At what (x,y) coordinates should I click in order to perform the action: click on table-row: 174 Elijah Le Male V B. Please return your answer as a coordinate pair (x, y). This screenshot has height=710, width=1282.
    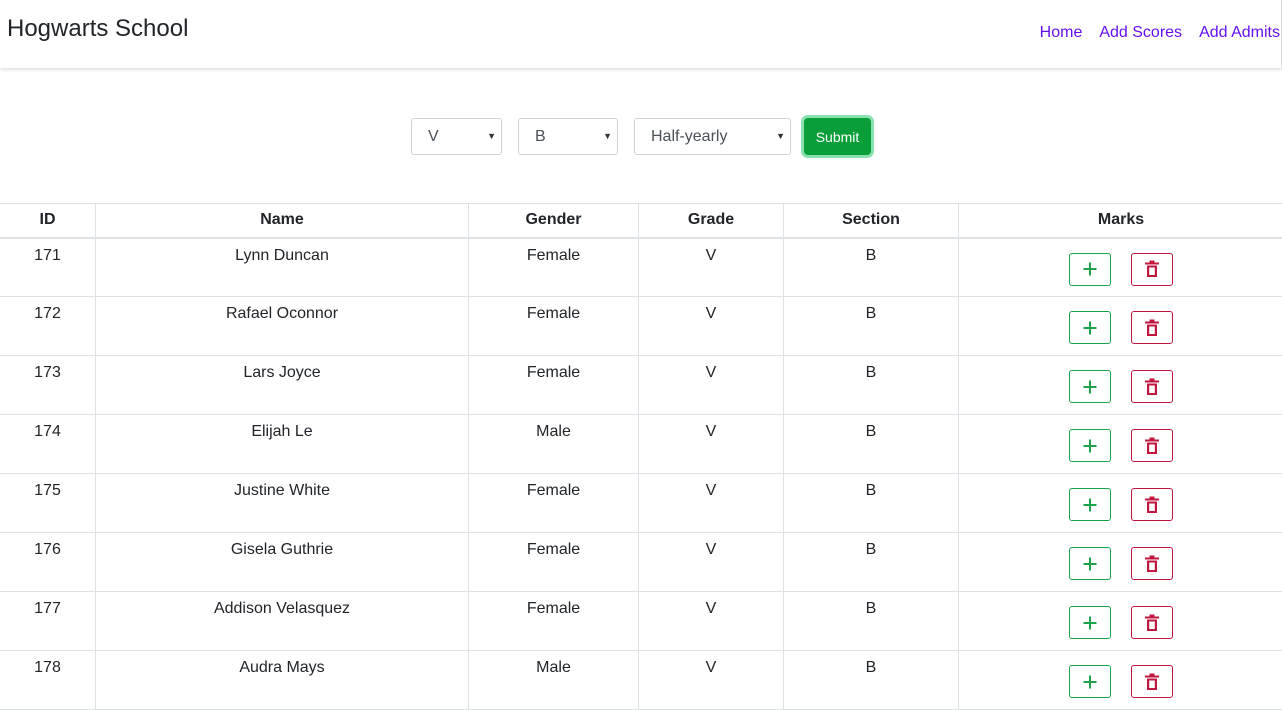
    Looking at the image, I should click on (641, 444).